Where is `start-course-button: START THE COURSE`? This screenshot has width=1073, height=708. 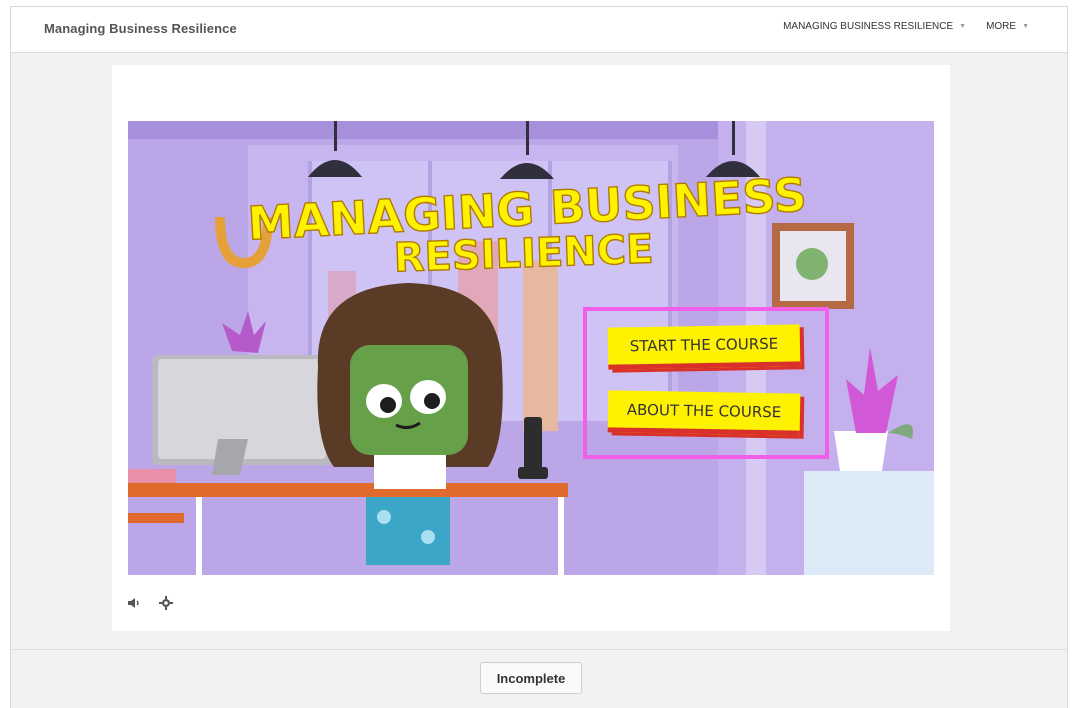 start-course-button: START THE COURSE is located at coordinates (704, 347).